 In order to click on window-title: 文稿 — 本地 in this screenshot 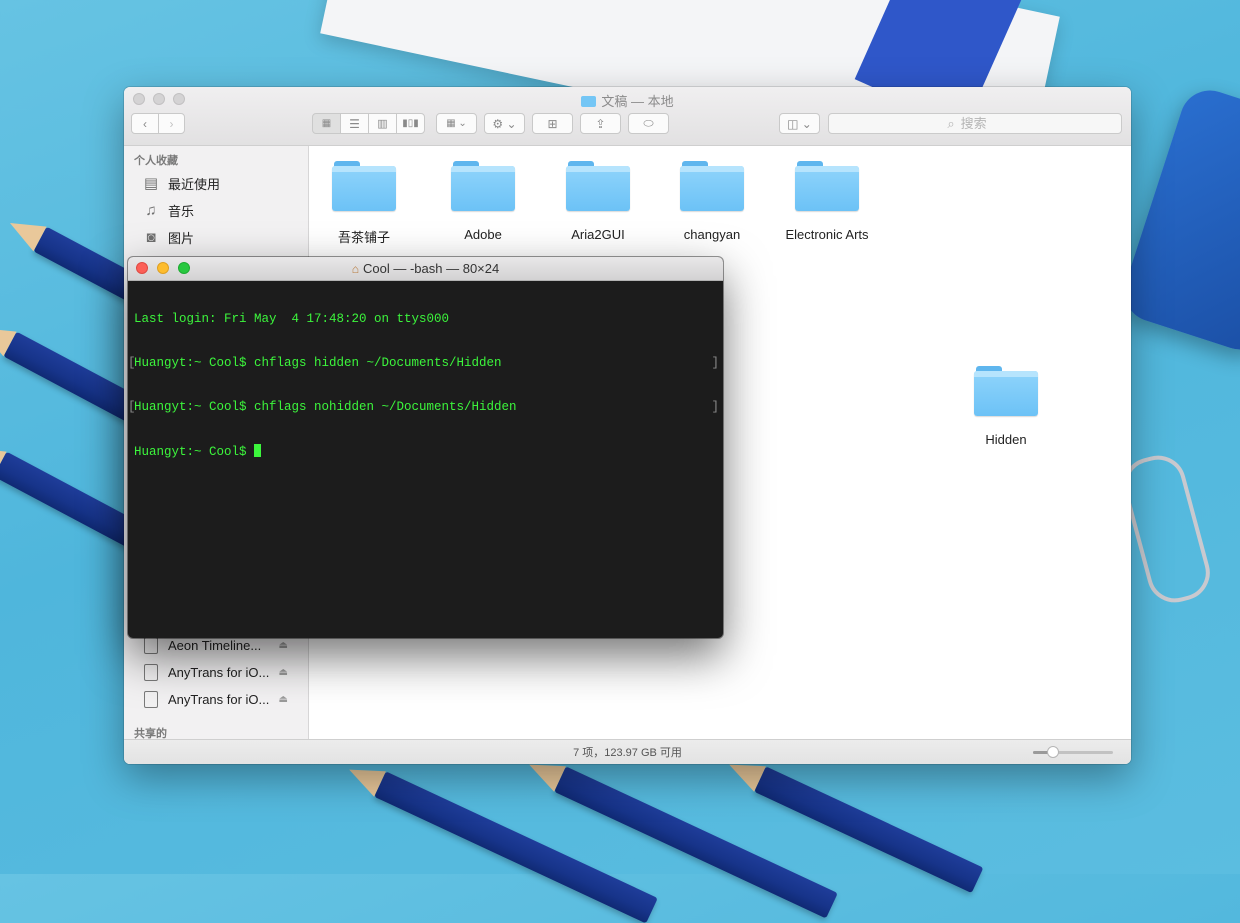, I will do `click(627, 100)`.